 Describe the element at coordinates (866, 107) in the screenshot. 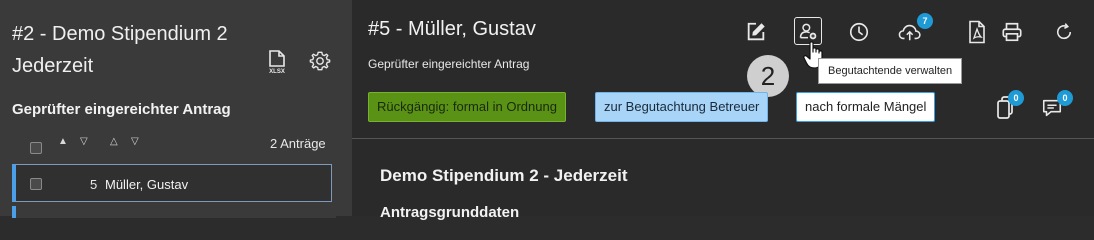

I see `formal-deficiencies-button: nach formale Mängel` at that location.